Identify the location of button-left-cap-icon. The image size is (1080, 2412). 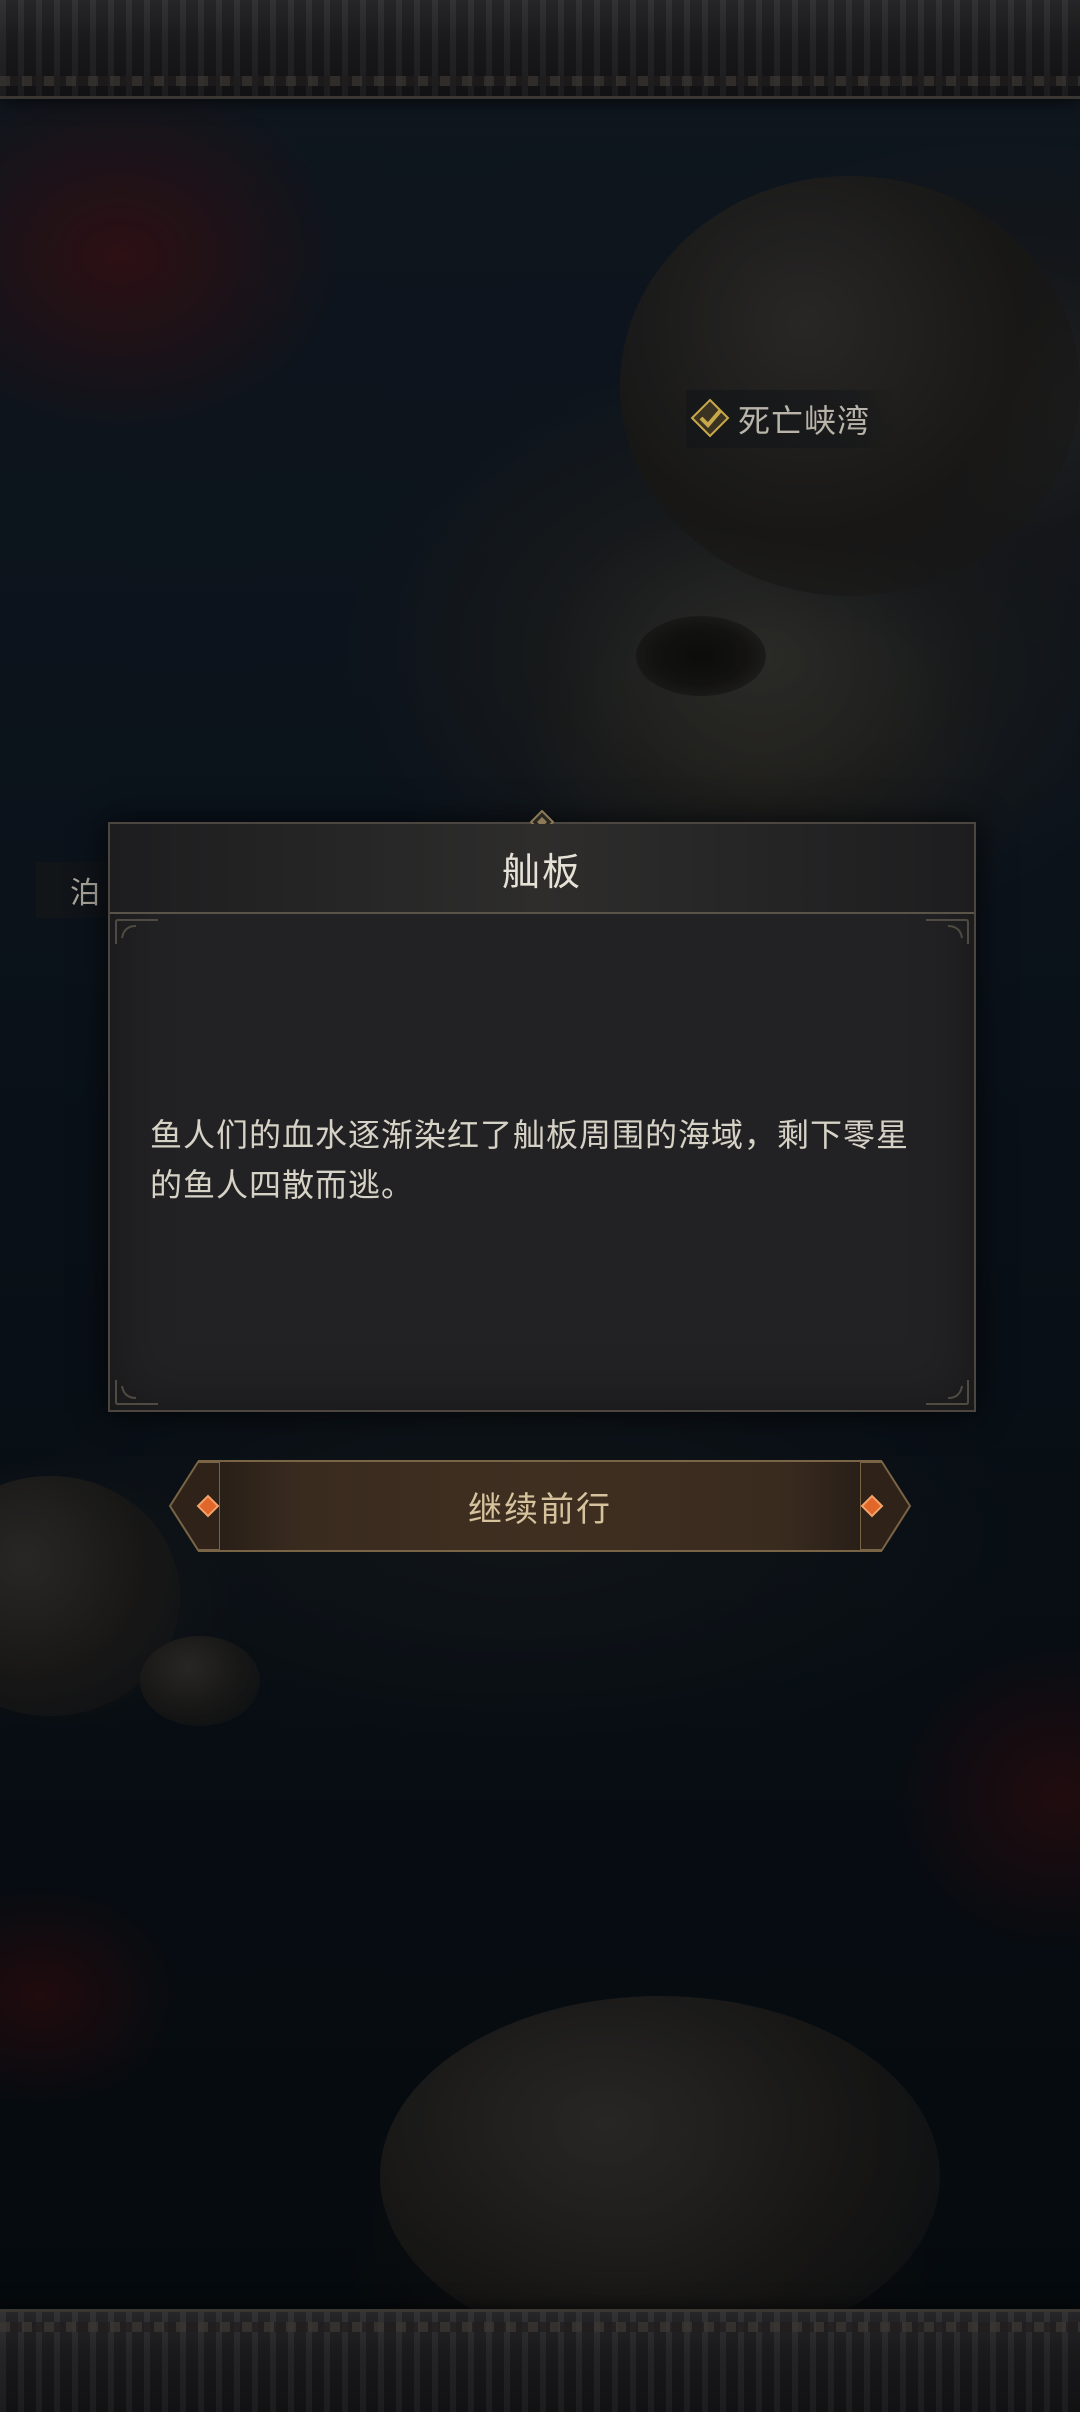
(194, 1506).